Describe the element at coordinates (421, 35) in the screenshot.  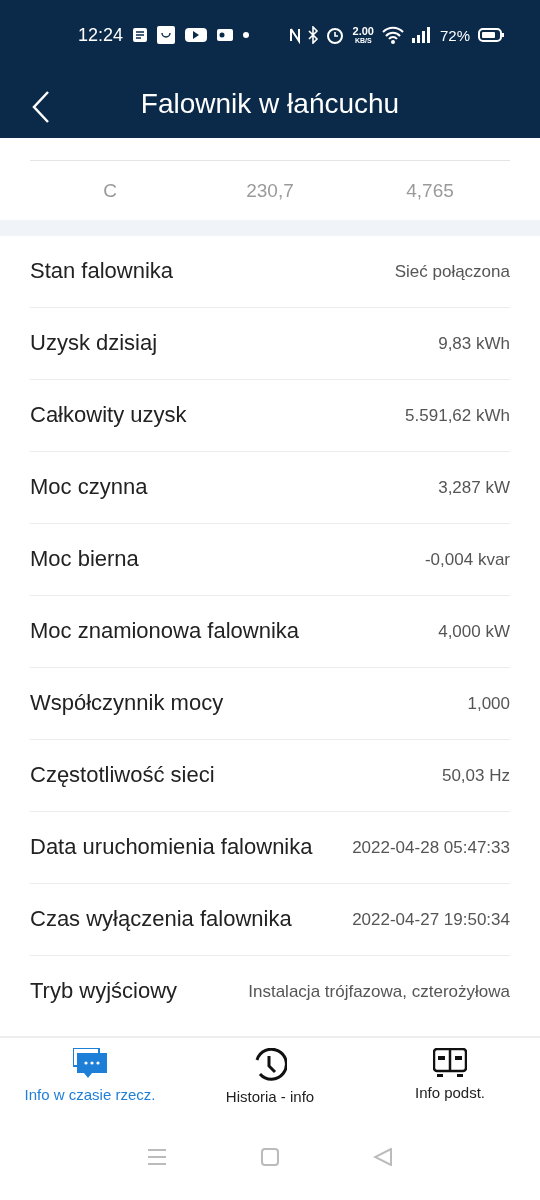
I see `signal-icon` at that location.